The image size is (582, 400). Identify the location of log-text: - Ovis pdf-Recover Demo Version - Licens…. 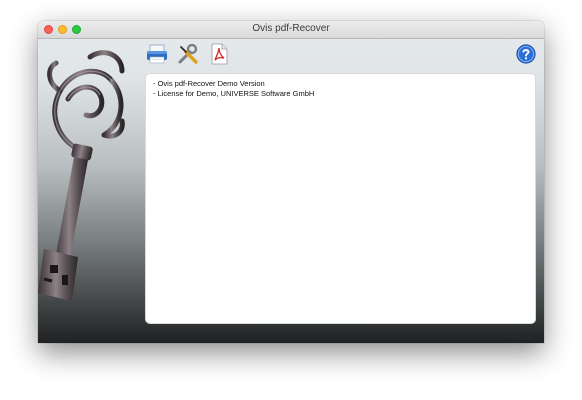
(233, 88).